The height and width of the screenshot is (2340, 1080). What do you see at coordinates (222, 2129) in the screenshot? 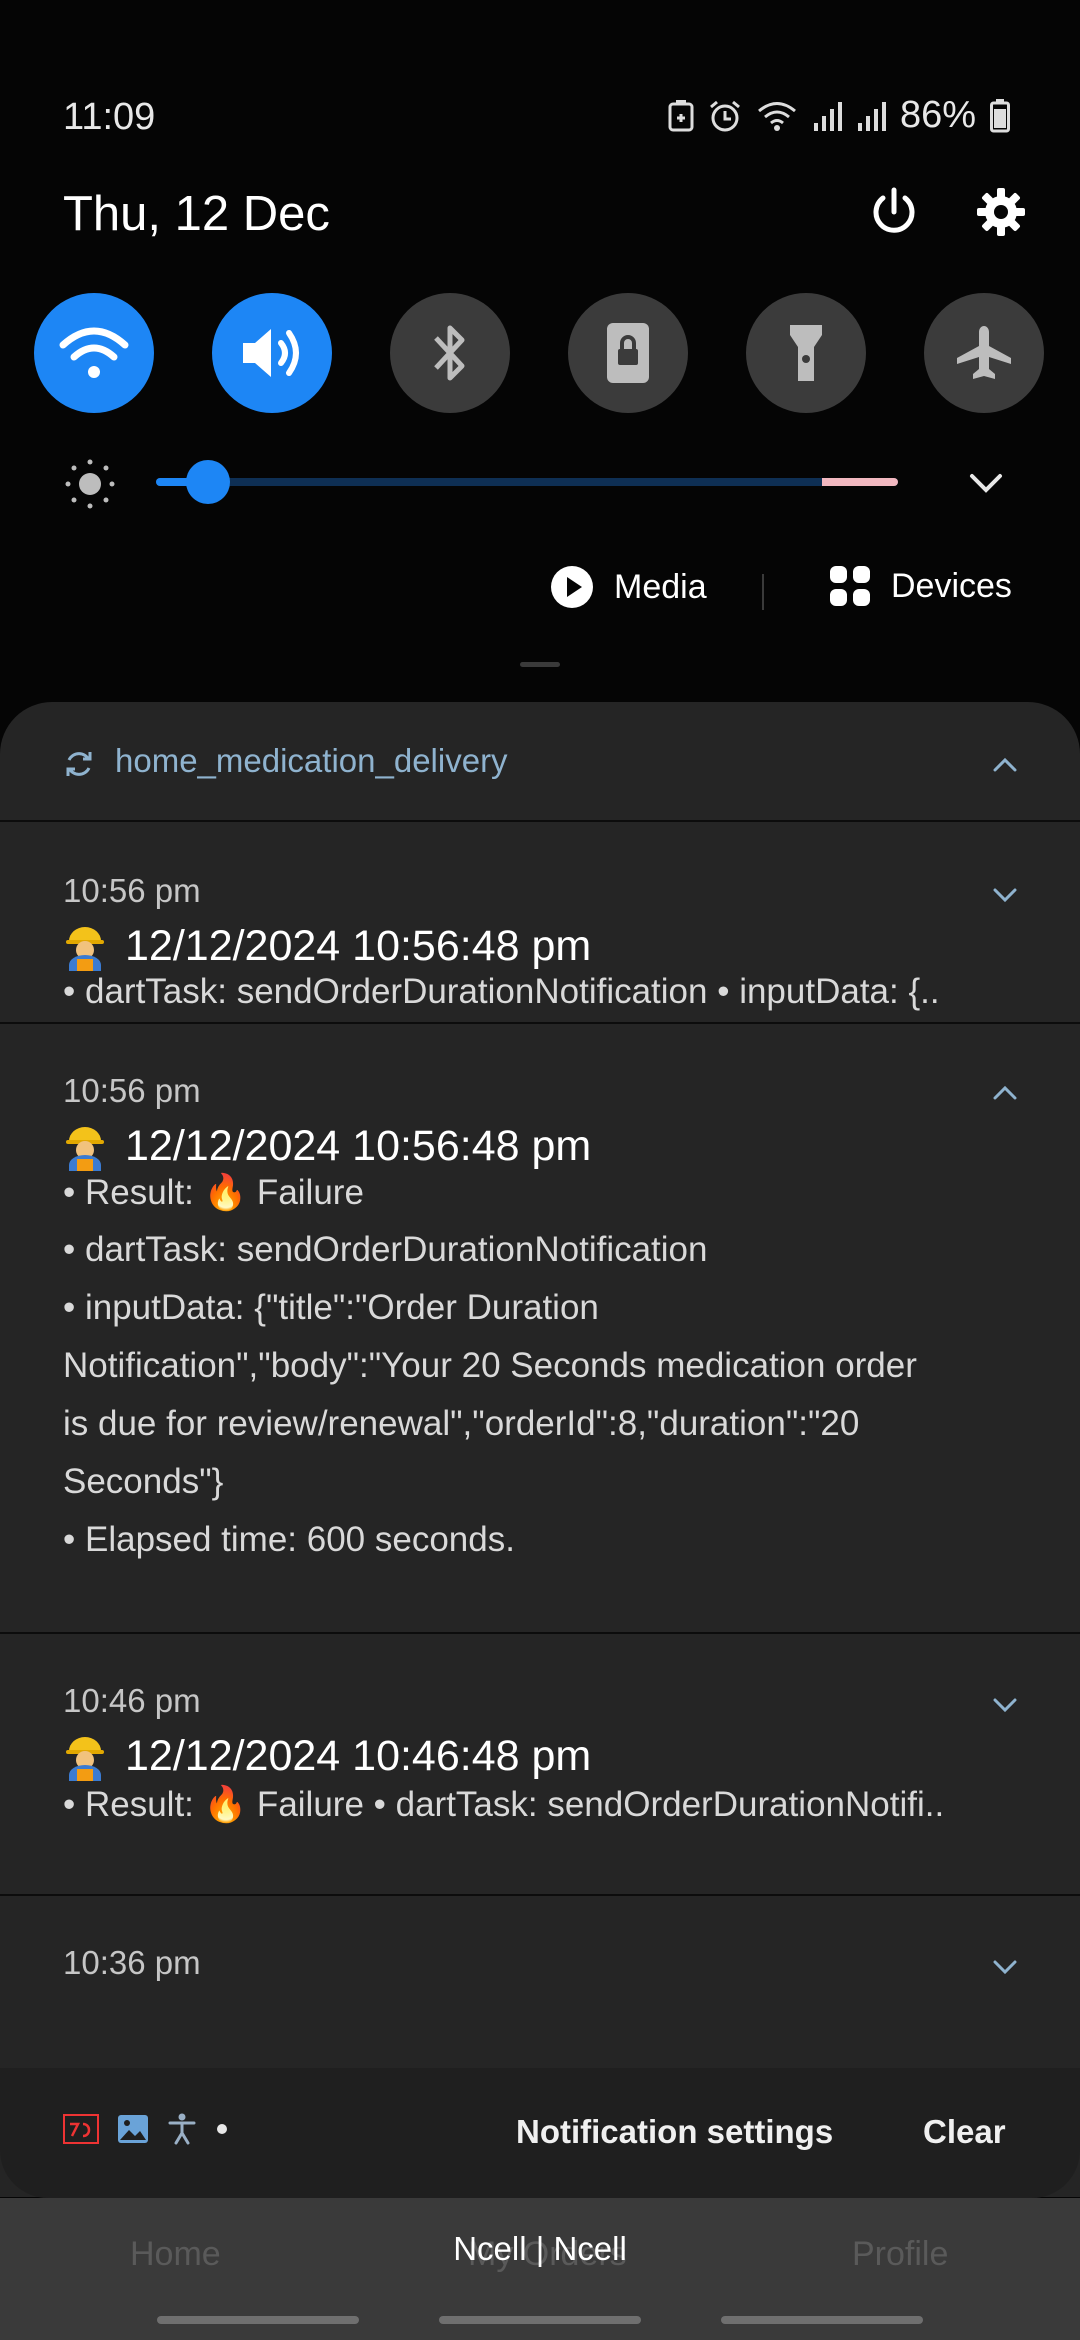
I see `more-dot-icon` at bounding box center [222, 2129].